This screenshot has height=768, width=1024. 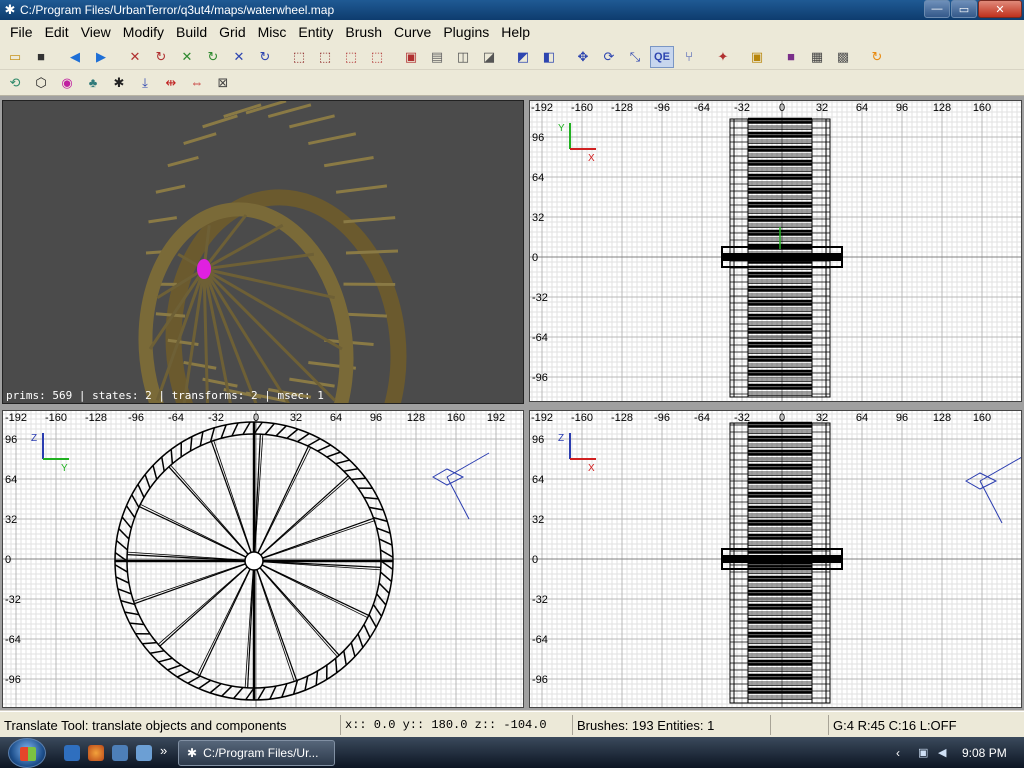 What do you see at coordinates (898, 753) in the screenshot?
I see `tray-expand-button: ‹` at bounding box center [898, 753].